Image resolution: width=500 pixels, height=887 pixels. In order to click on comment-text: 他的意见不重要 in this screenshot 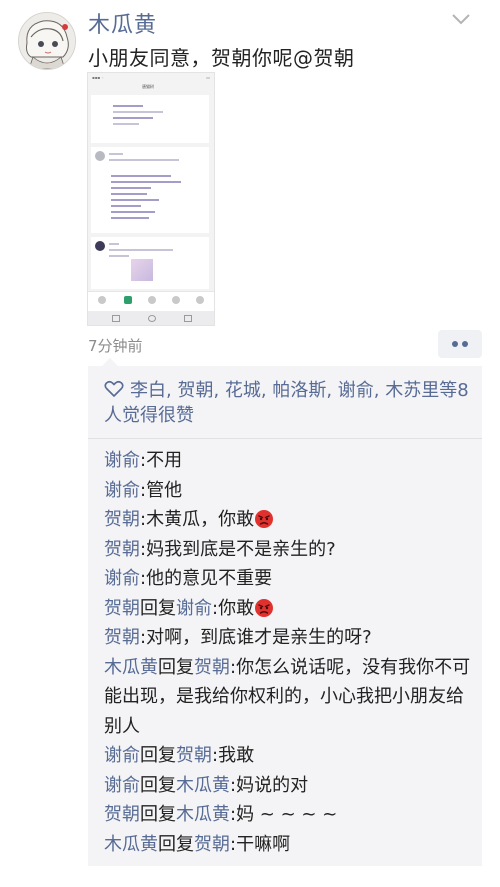, I will do `click(209, 578)`.